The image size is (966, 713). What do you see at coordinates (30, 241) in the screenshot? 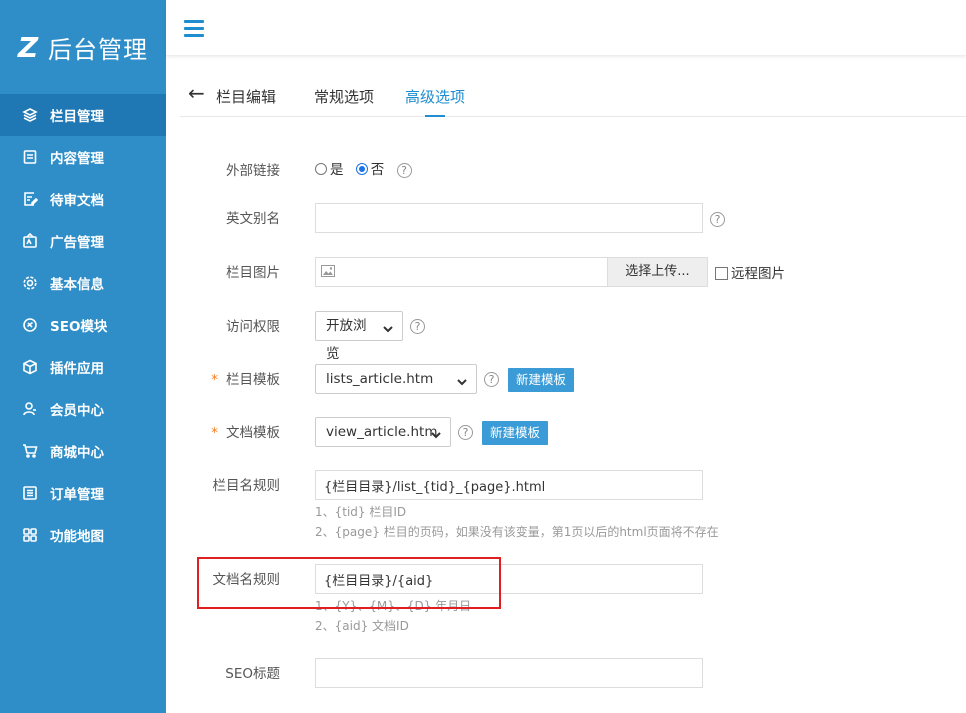
I see `ad-icon` at bounding box center [30, 241].